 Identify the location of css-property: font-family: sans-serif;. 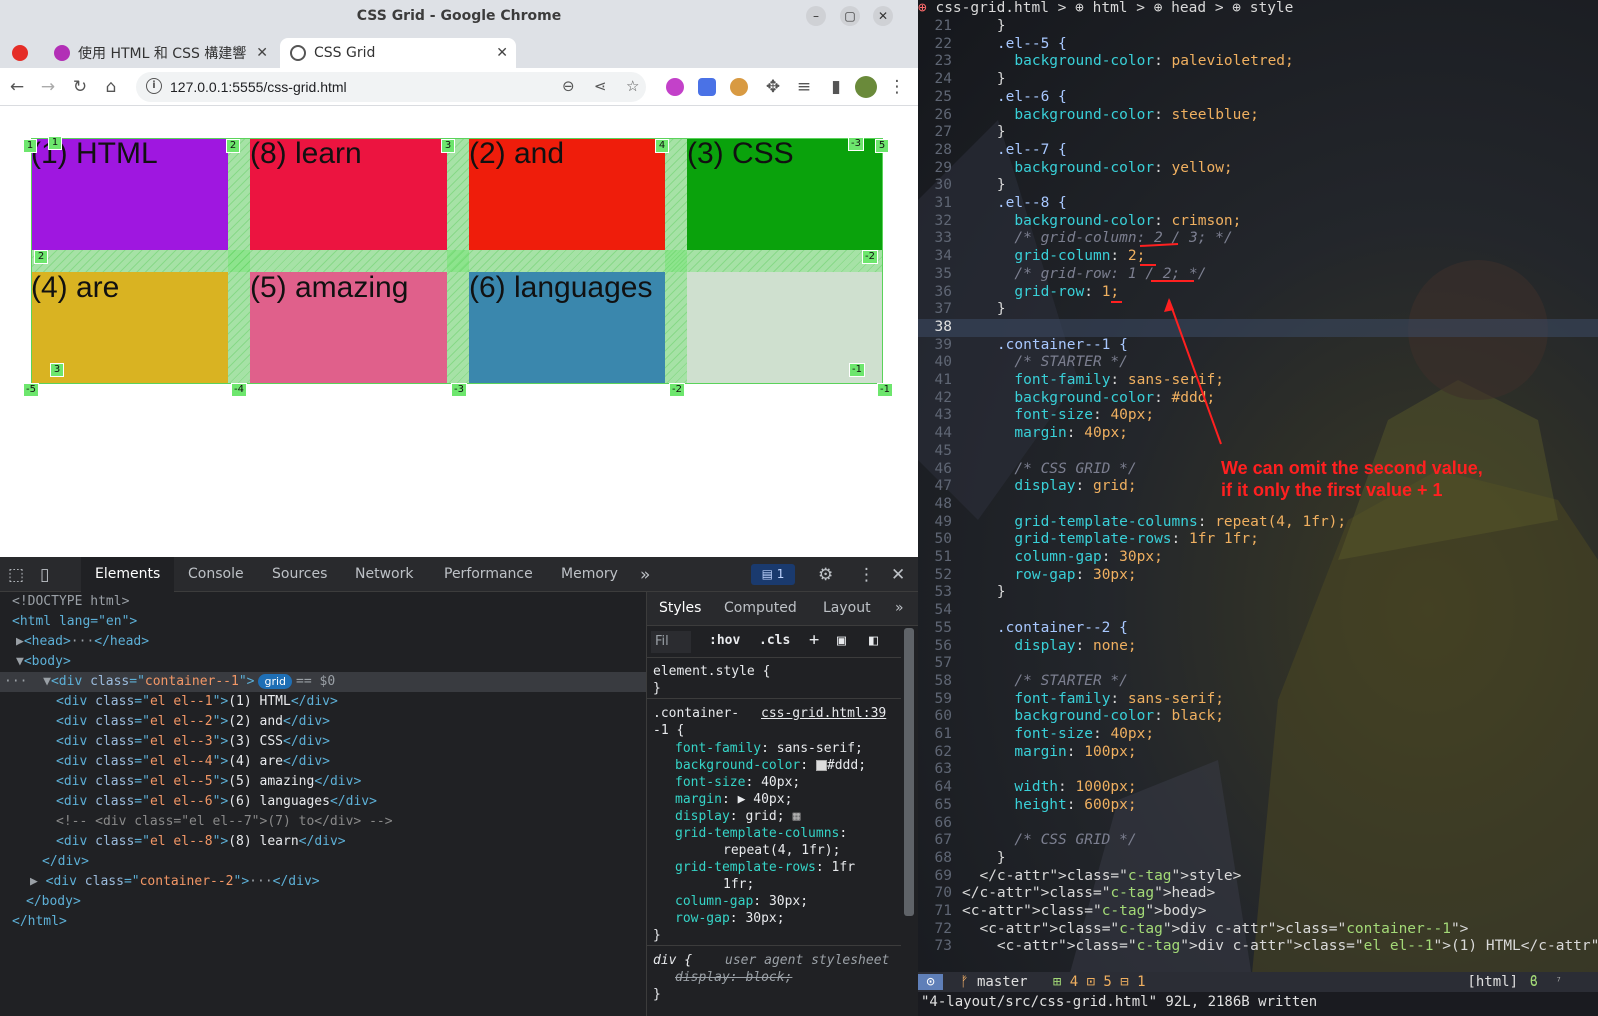
(769, 748).